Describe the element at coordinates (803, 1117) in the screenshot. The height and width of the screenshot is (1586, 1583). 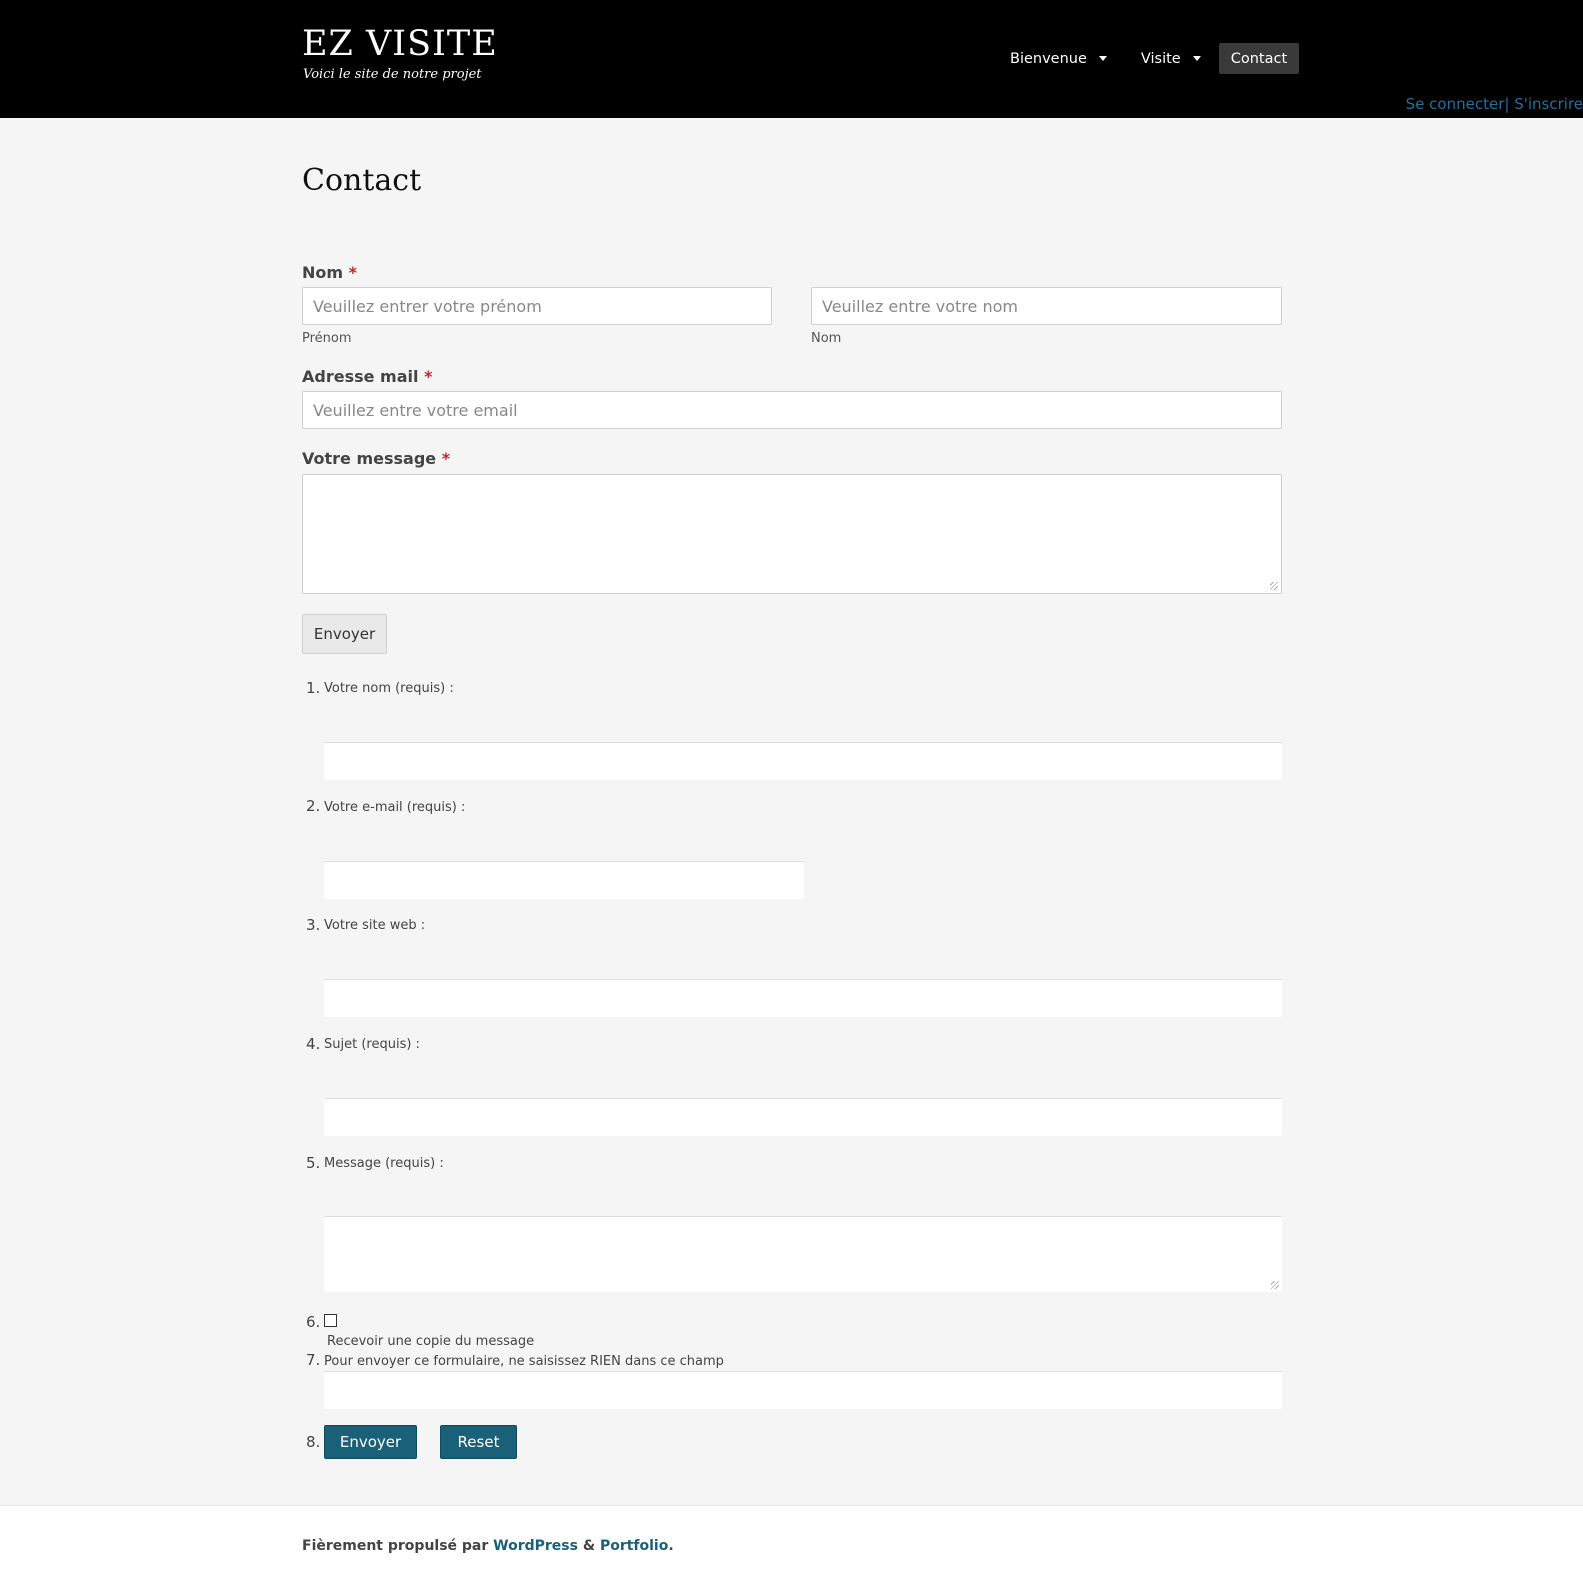
I see `subject-input` at that location.